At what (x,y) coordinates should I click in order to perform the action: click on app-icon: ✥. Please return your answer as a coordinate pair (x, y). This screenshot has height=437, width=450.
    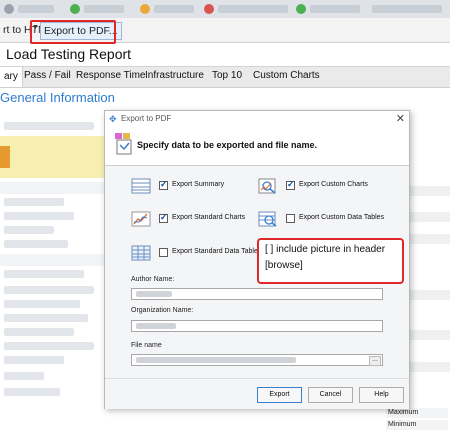
    Looking at the image, I should click on (113, 119).